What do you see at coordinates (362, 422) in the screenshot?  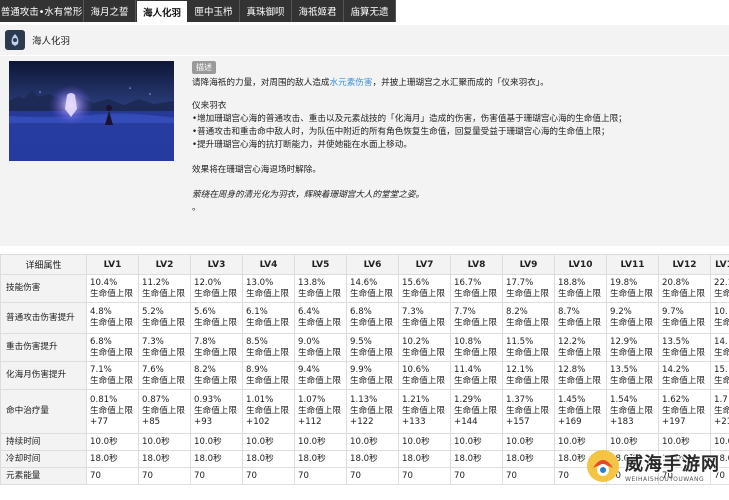 I see `cell-line: +122` at bounding box center [362, 422].